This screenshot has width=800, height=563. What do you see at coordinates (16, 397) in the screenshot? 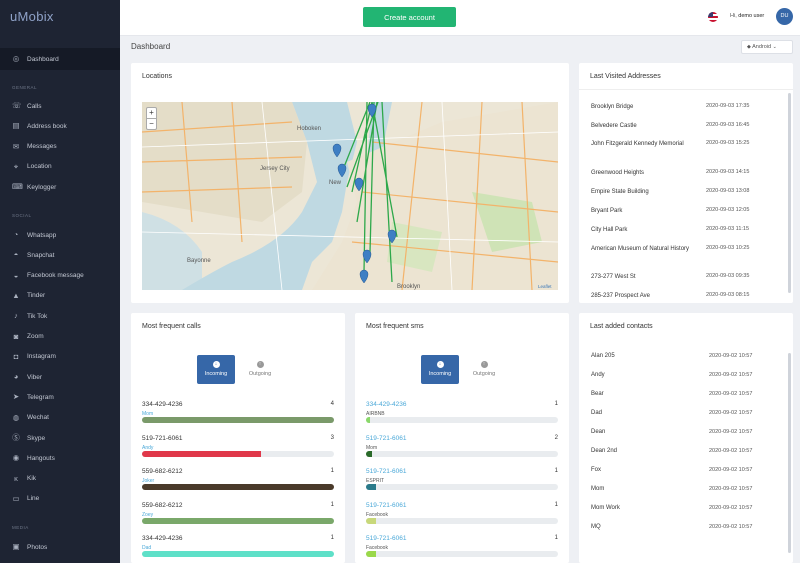
I see `telegram-icon: ➤` at bounding box center [16, 397].